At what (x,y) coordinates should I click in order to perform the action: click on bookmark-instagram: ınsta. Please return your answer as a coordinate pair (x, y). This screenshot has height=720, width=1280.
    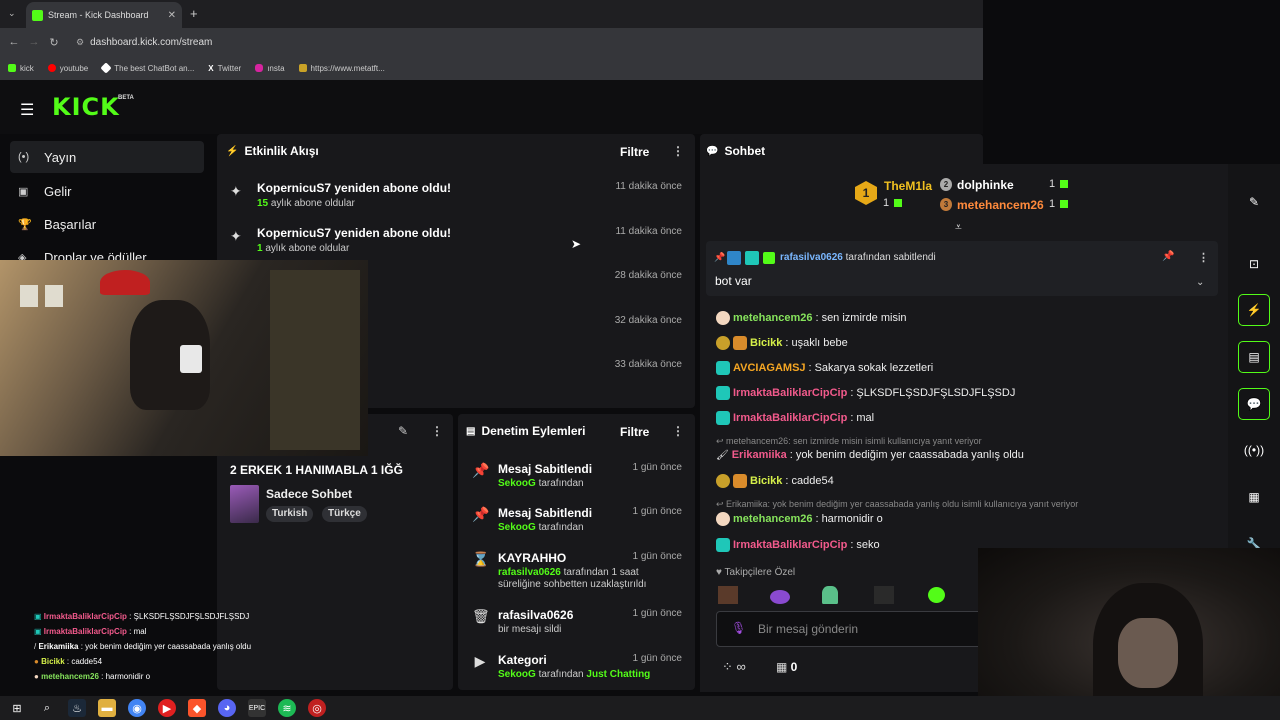
    Looking at the image, I should click on (270, 68).